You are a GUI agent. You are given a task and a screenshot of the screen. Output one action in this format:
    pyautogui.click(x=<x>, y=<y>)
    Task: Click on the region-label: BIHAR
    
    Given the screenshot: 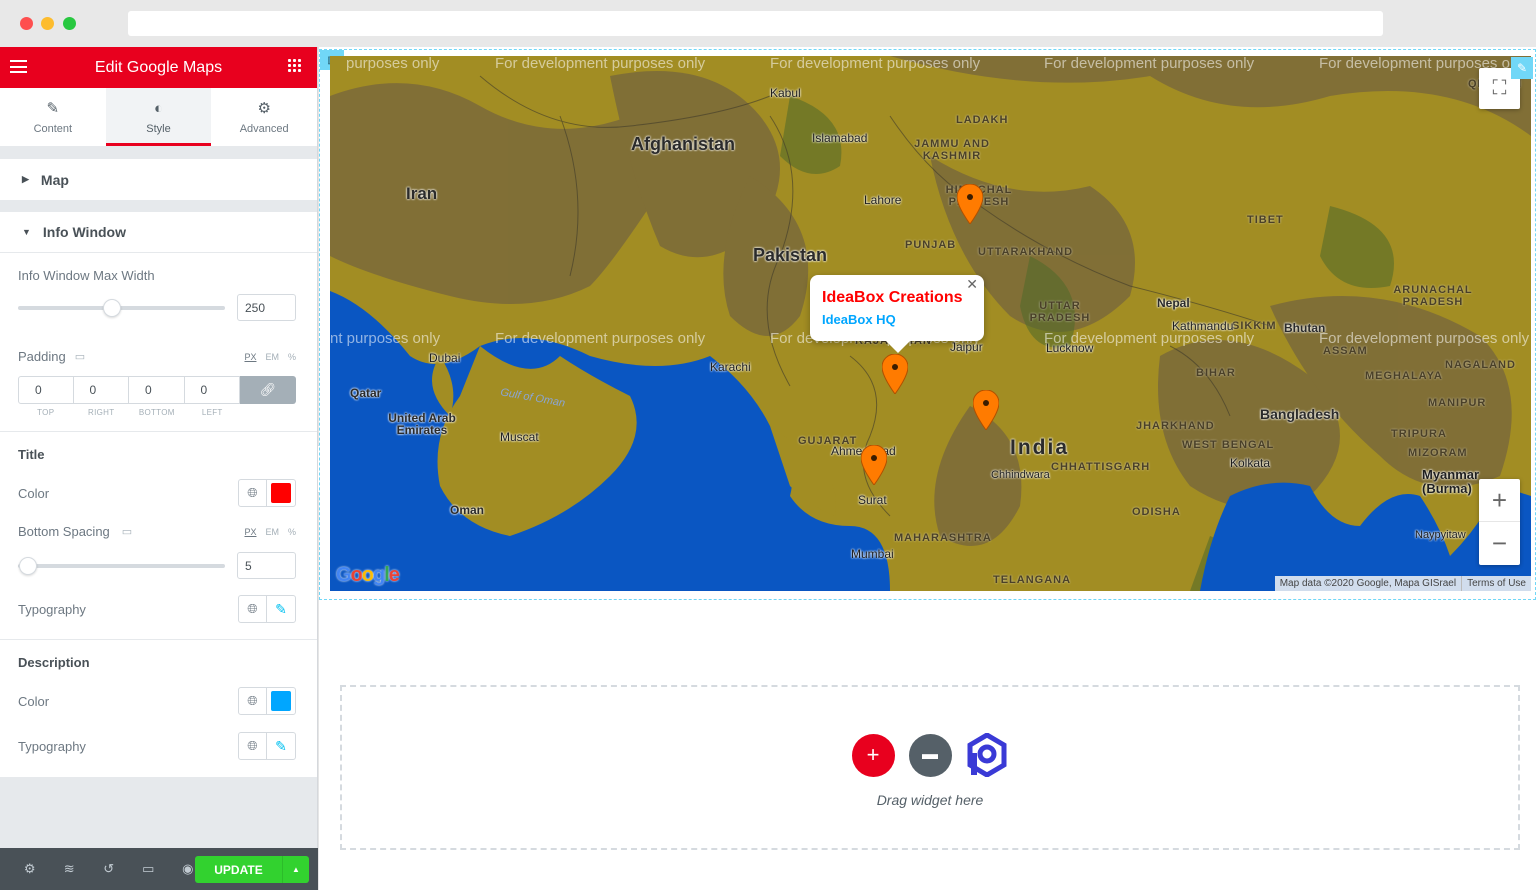 What is the action you would take?
    pyautogui.click(x=1216, y=373)
    